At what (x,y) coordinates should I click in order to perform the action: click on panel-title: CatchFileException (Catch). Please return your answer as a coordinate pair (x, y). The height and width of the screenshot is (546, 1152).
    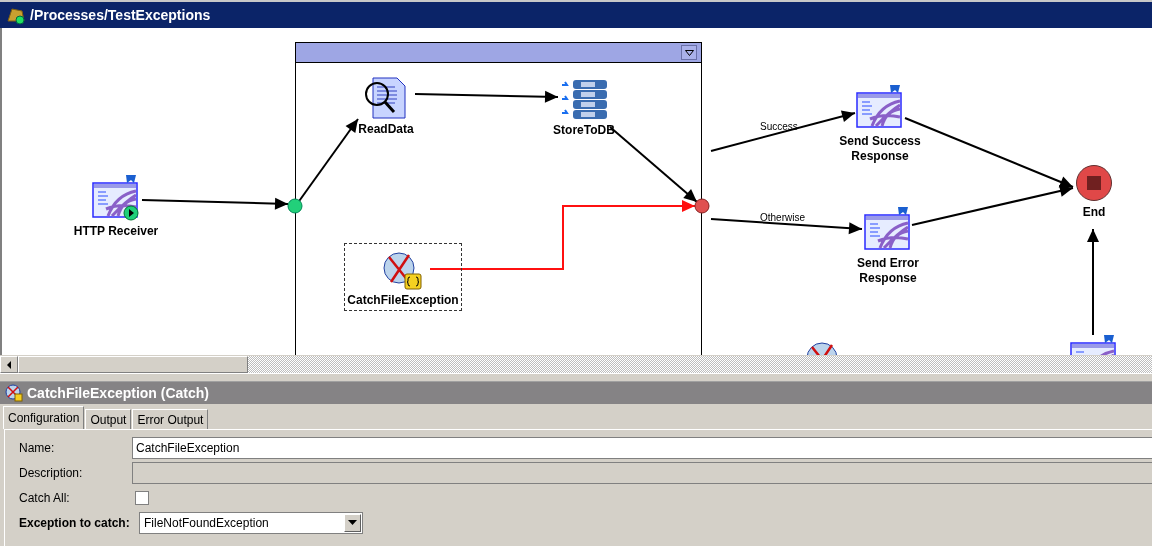
    Looking at the image, I should click on (118, 393).